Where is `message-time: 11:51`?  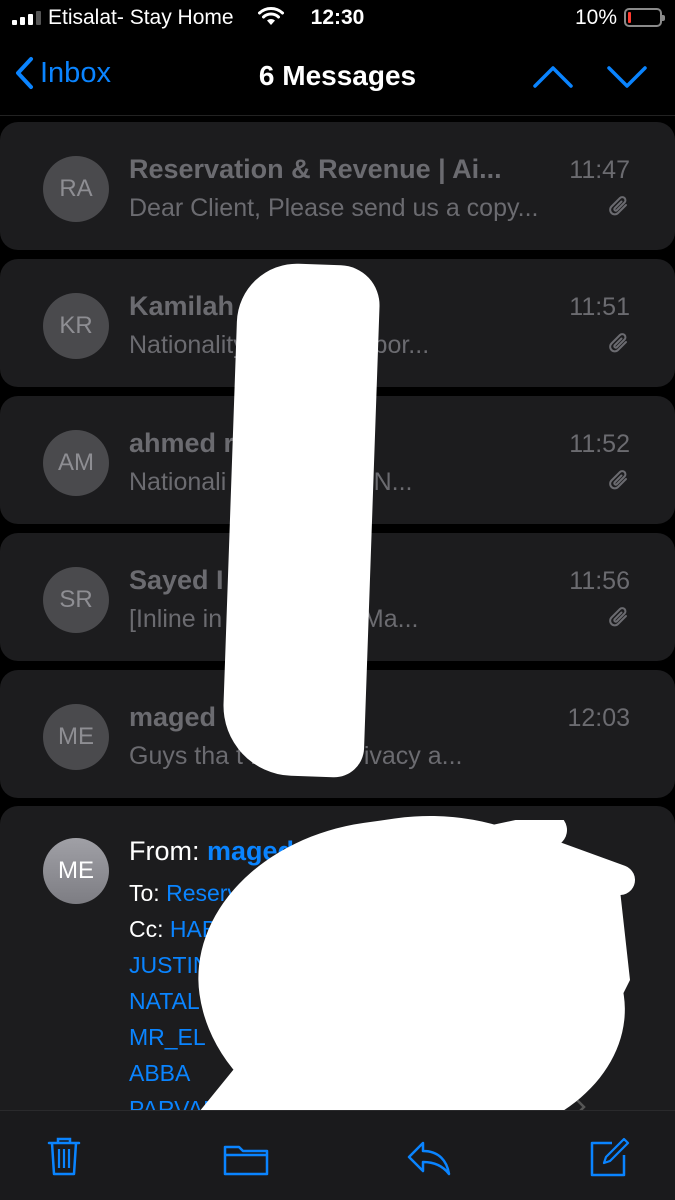
message-time: 11:51 is located at coordinates (599, 307).